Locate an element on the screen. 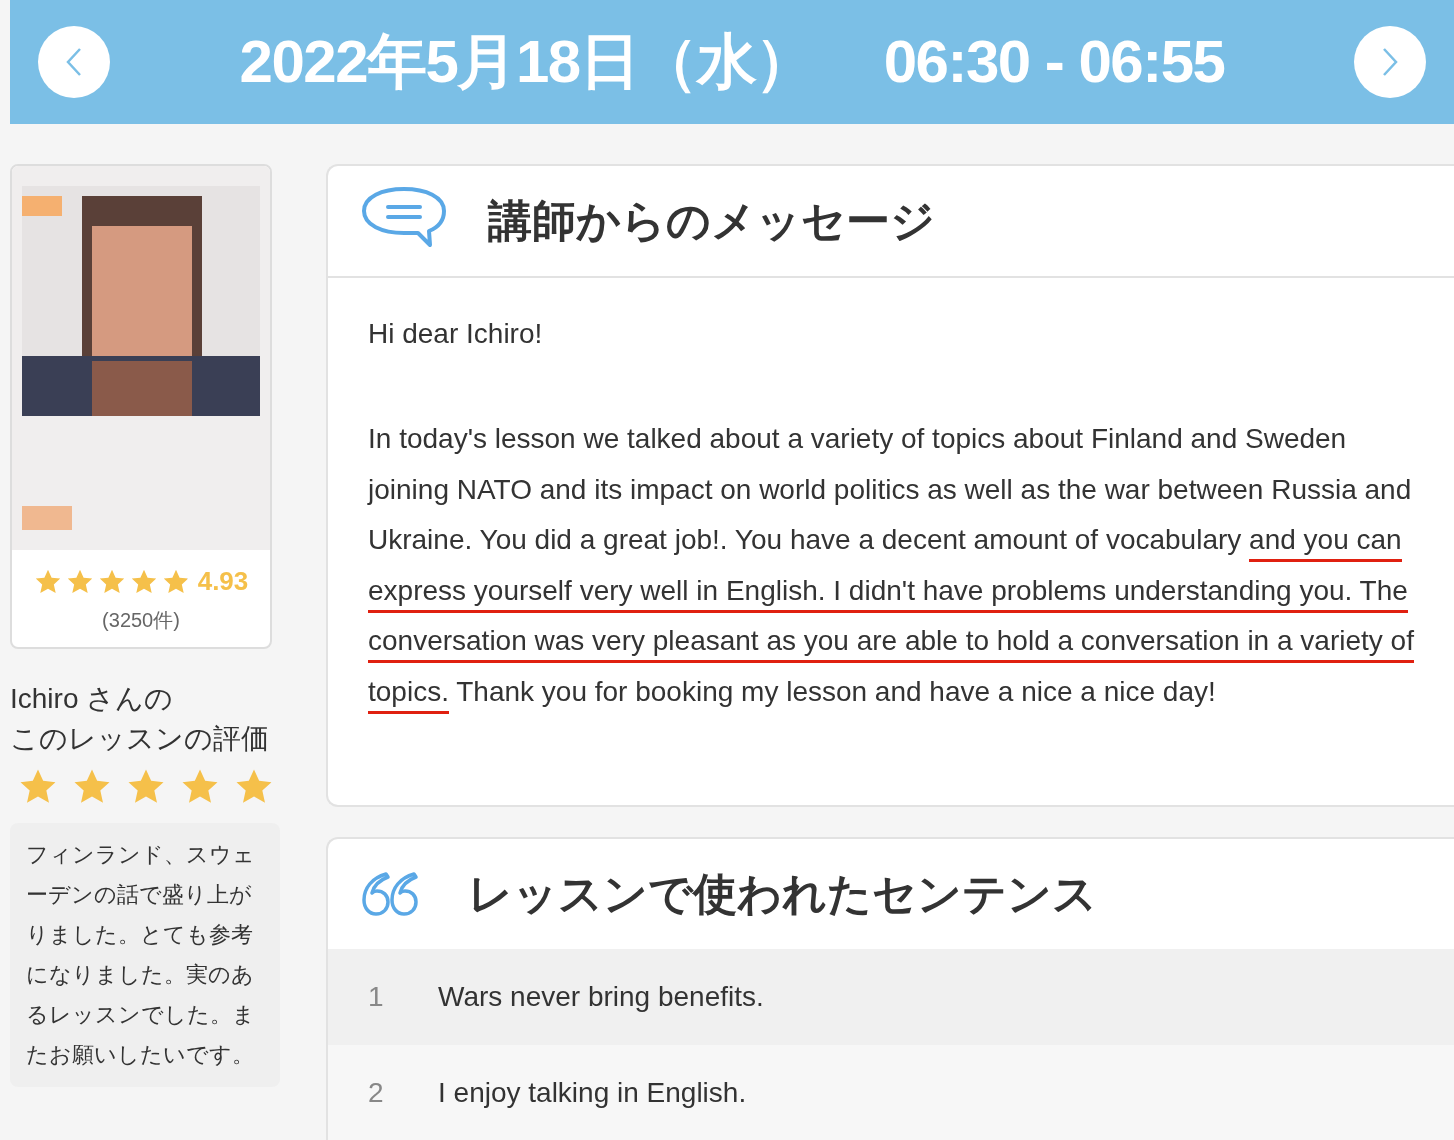 The height and width of the screenshot is (1140, 1454). message-title: 講師からのメッセージ is located at coordinates (711, 221).